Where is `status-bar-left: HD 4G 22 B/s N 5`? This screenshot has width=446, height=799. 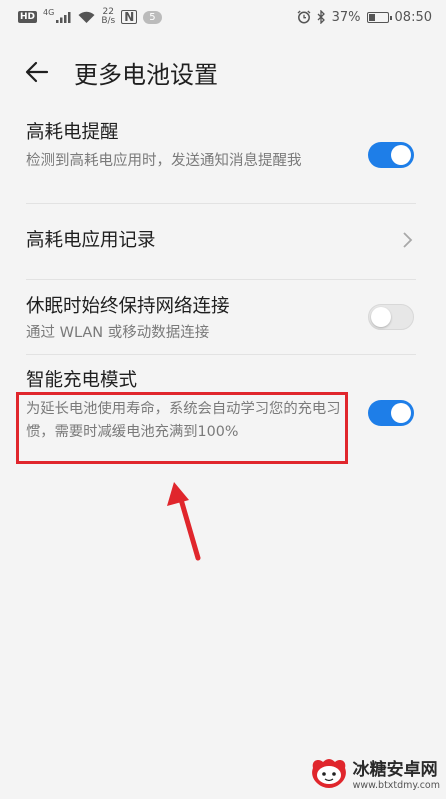
status-bar-left: HD 4G 22 B/s N 5 is located at coordinates (90, 17).